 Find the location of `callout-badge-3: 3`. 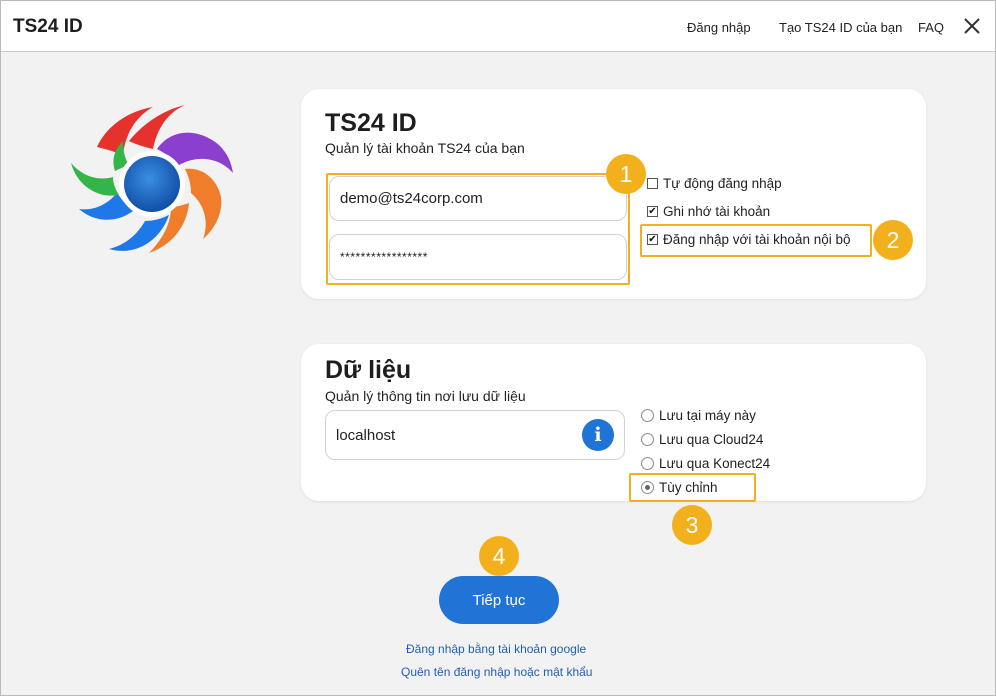

callout-badge-3: 3 is located at coordinates (692, 525).